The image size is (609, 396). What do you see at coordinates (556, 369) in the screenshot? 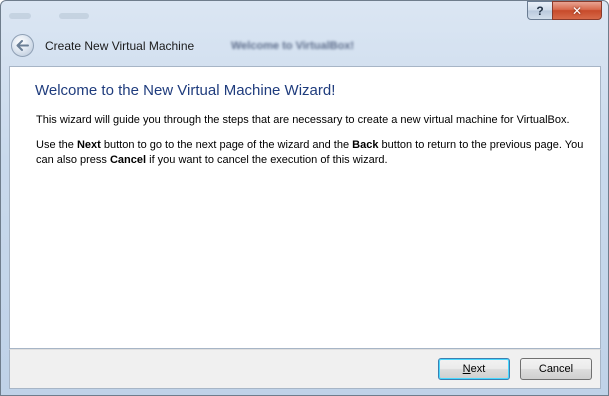
I see `cancel-button: Cancel` at bounding box center [556, 369].